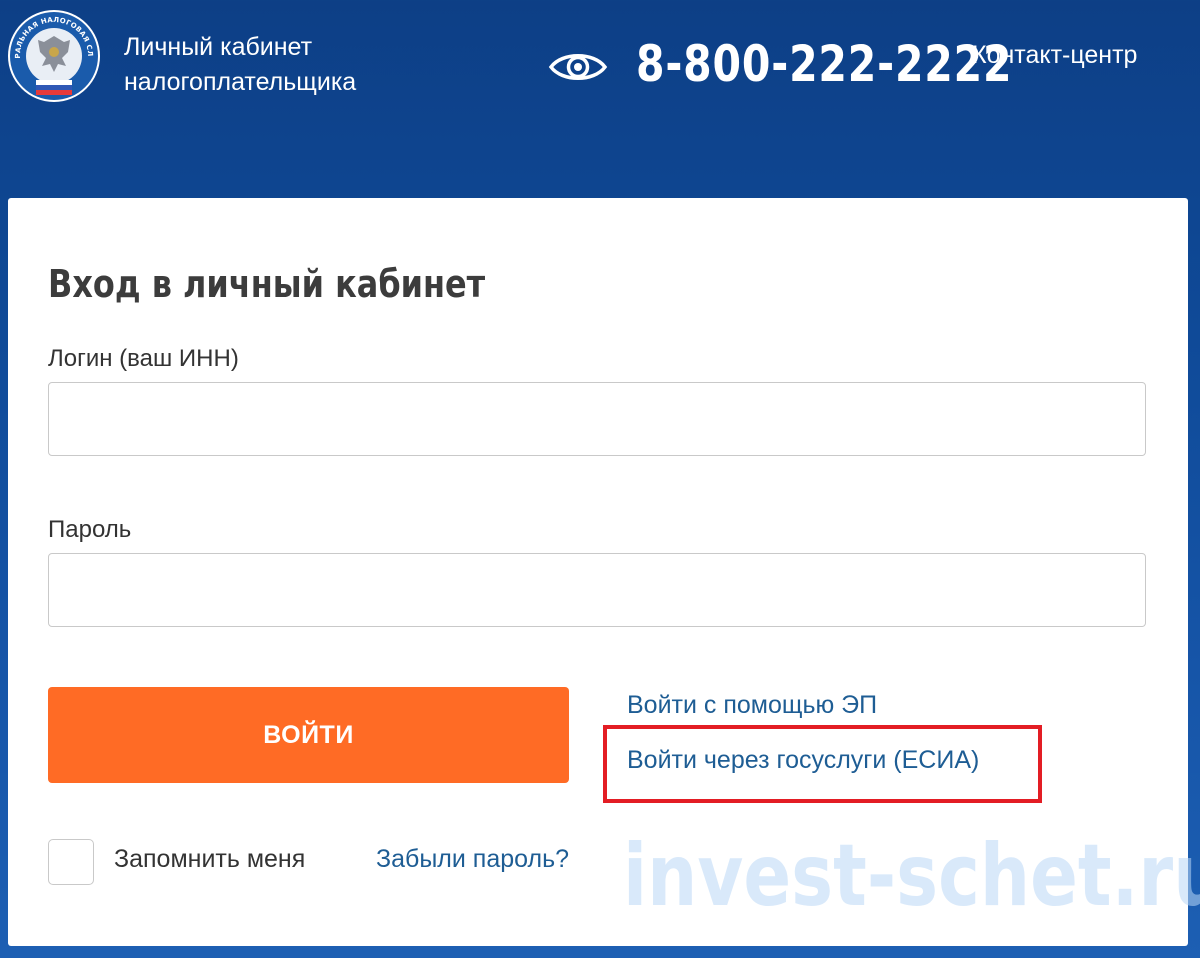  I want to click on password-label: Пароль, so click(90, 529).